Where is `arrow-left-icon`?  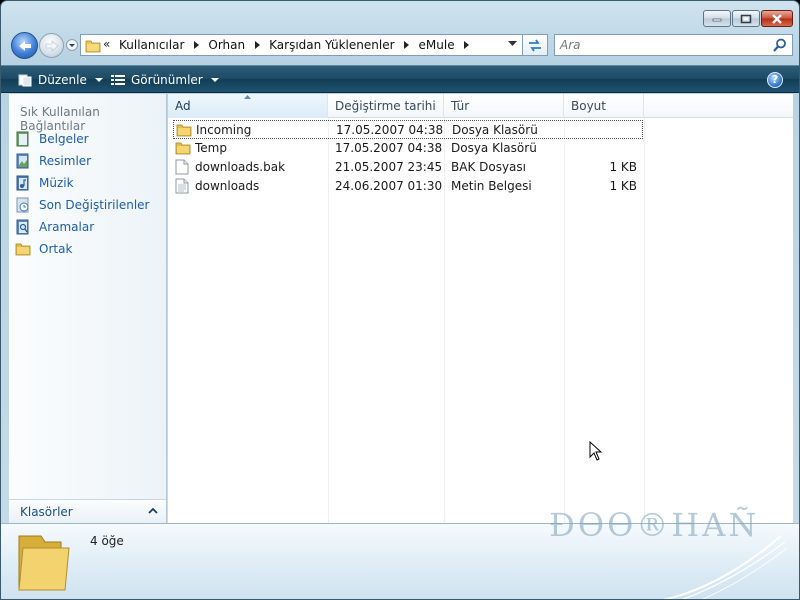 arrow-left-icon is located at coordinates (24, 45).